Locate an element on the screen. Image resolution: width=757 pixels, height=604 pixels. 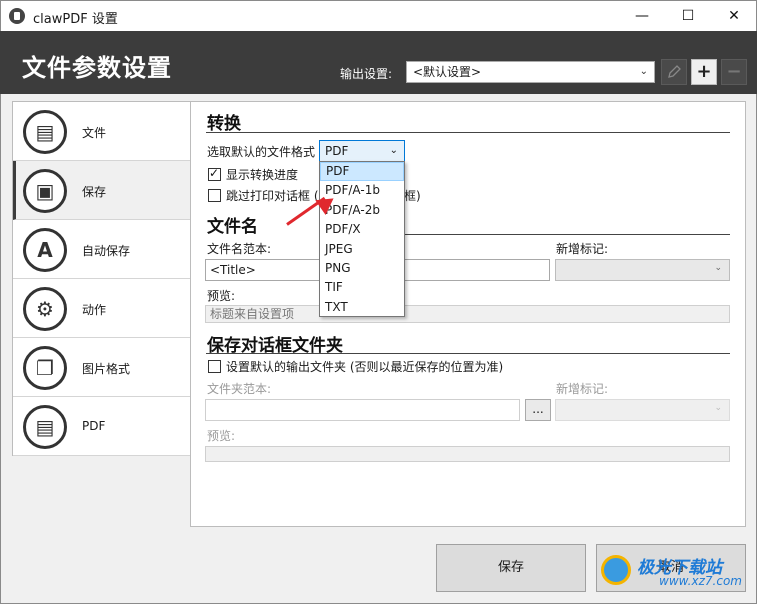
sidebar-item-pdf: ▤ PDF is located at coordinates (102, 426).